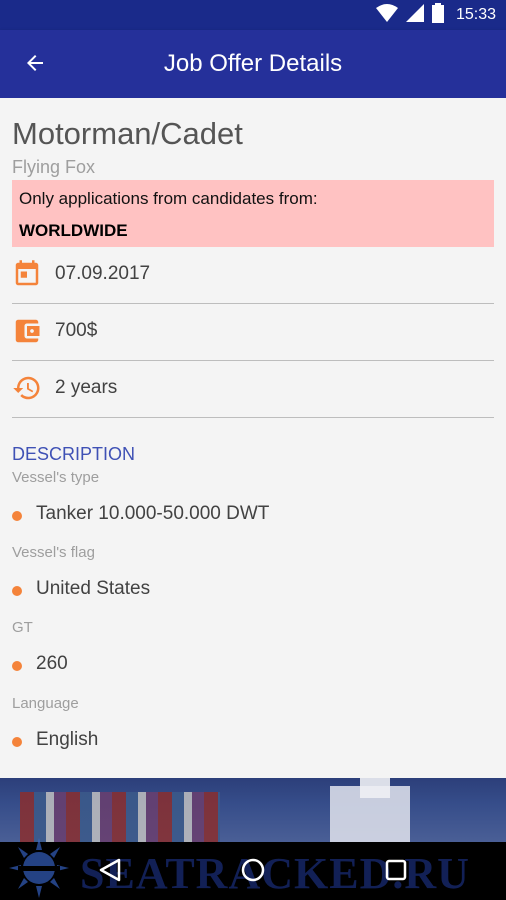 The width and height of the screenshot is (506, 900). I want to click on notice-text: Only applications from candidates from:, so click(168, 198).